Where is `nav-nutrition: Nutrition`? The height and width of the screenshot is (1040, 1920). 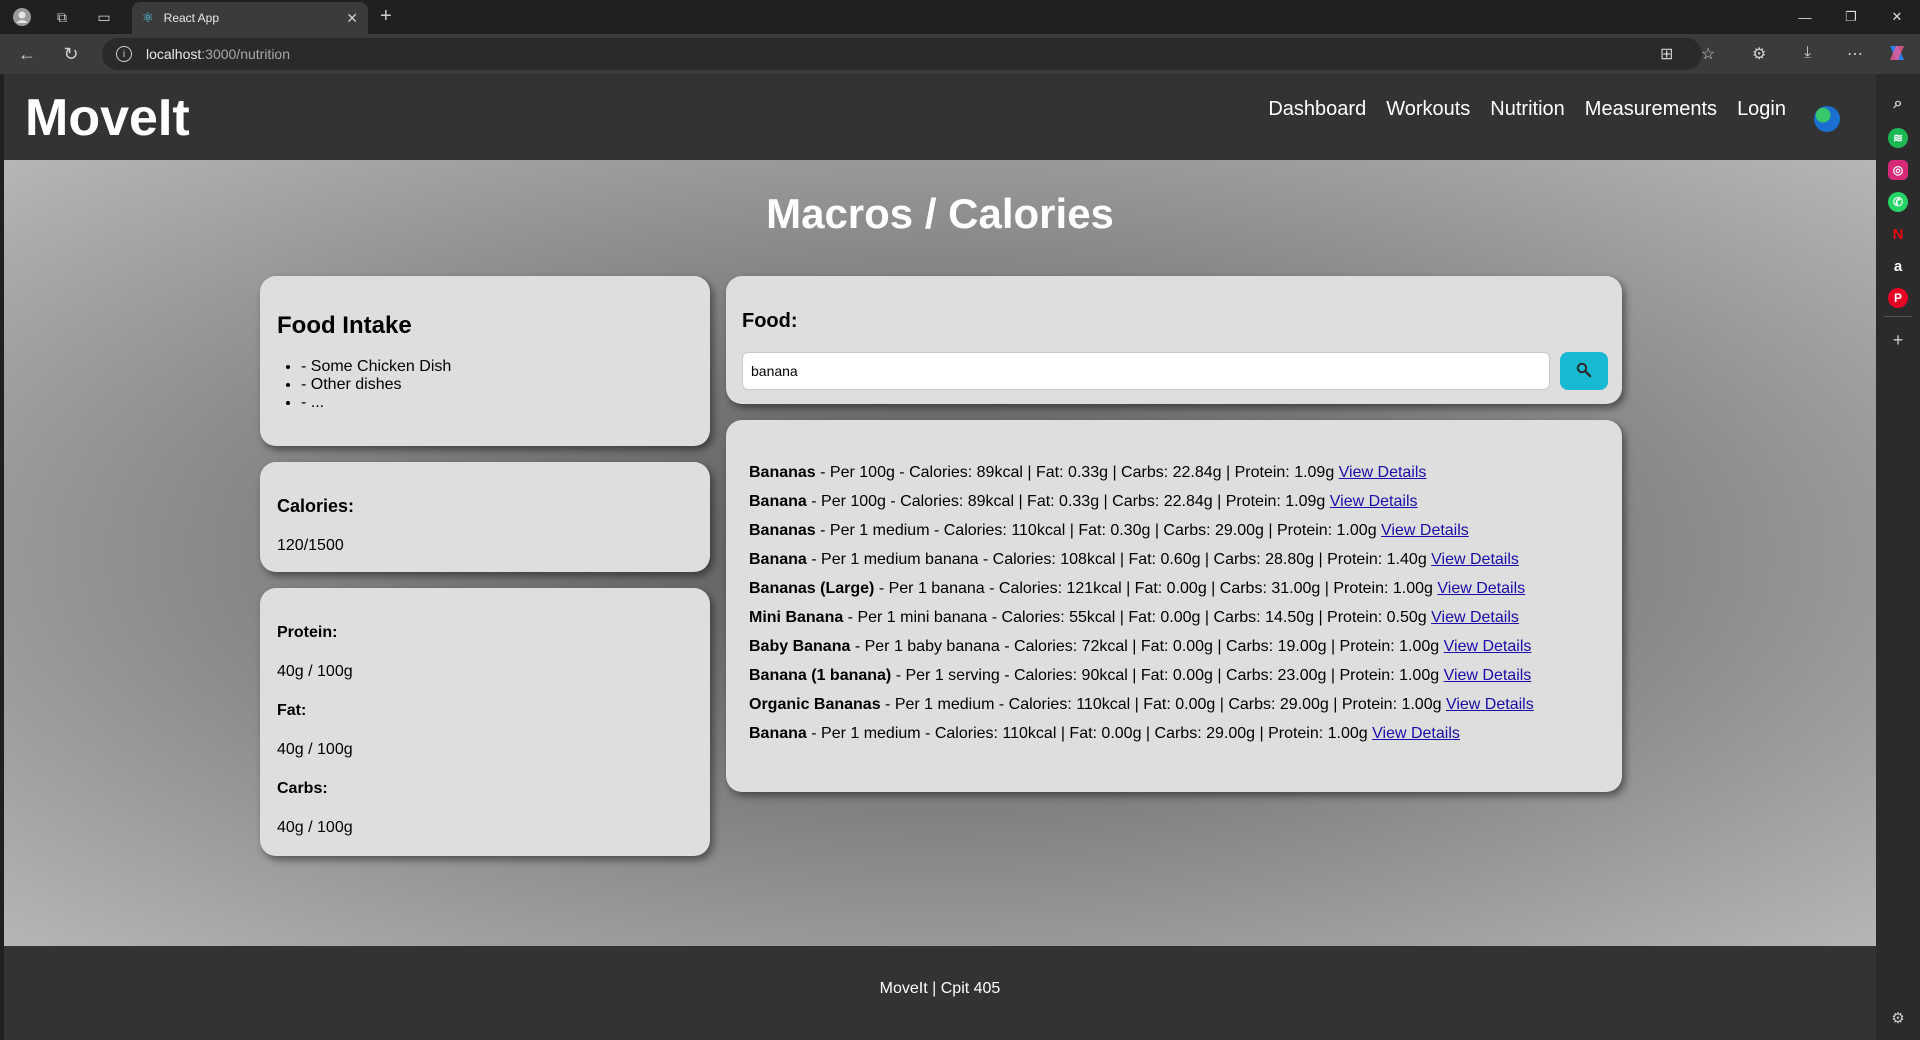 nav-nutrition: Nutrition is located at coordinates (1527, 109).